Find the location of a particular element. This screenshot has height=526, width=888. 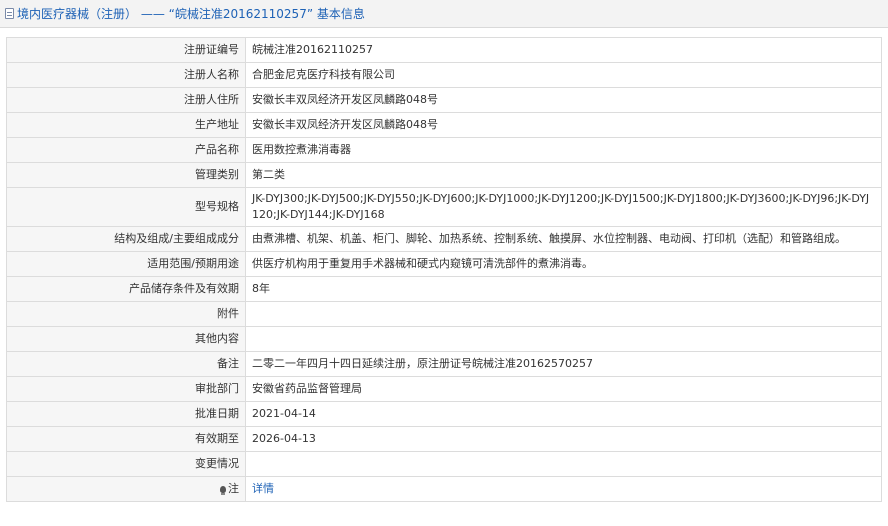

table-row: 其他内容 is located at coordinates (444, 339).